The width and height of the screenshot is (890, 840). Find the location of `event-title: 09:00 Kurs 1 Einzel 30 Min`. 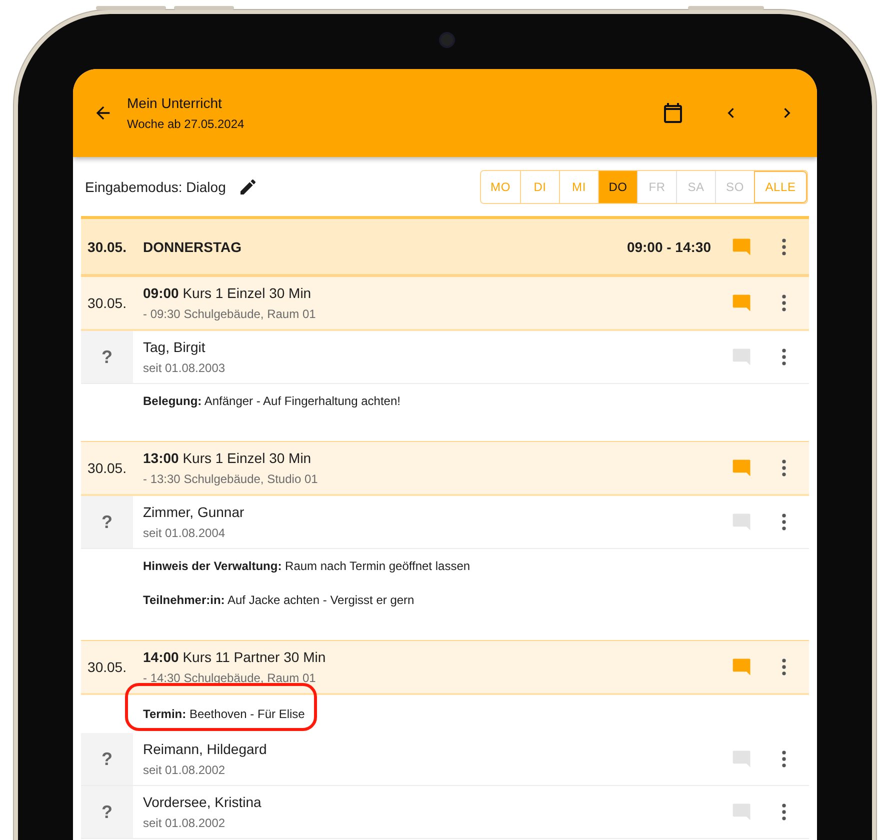

event-title: 09:00 Kurs 1 Einzel 30 Min is located at coordinates (227, 293).